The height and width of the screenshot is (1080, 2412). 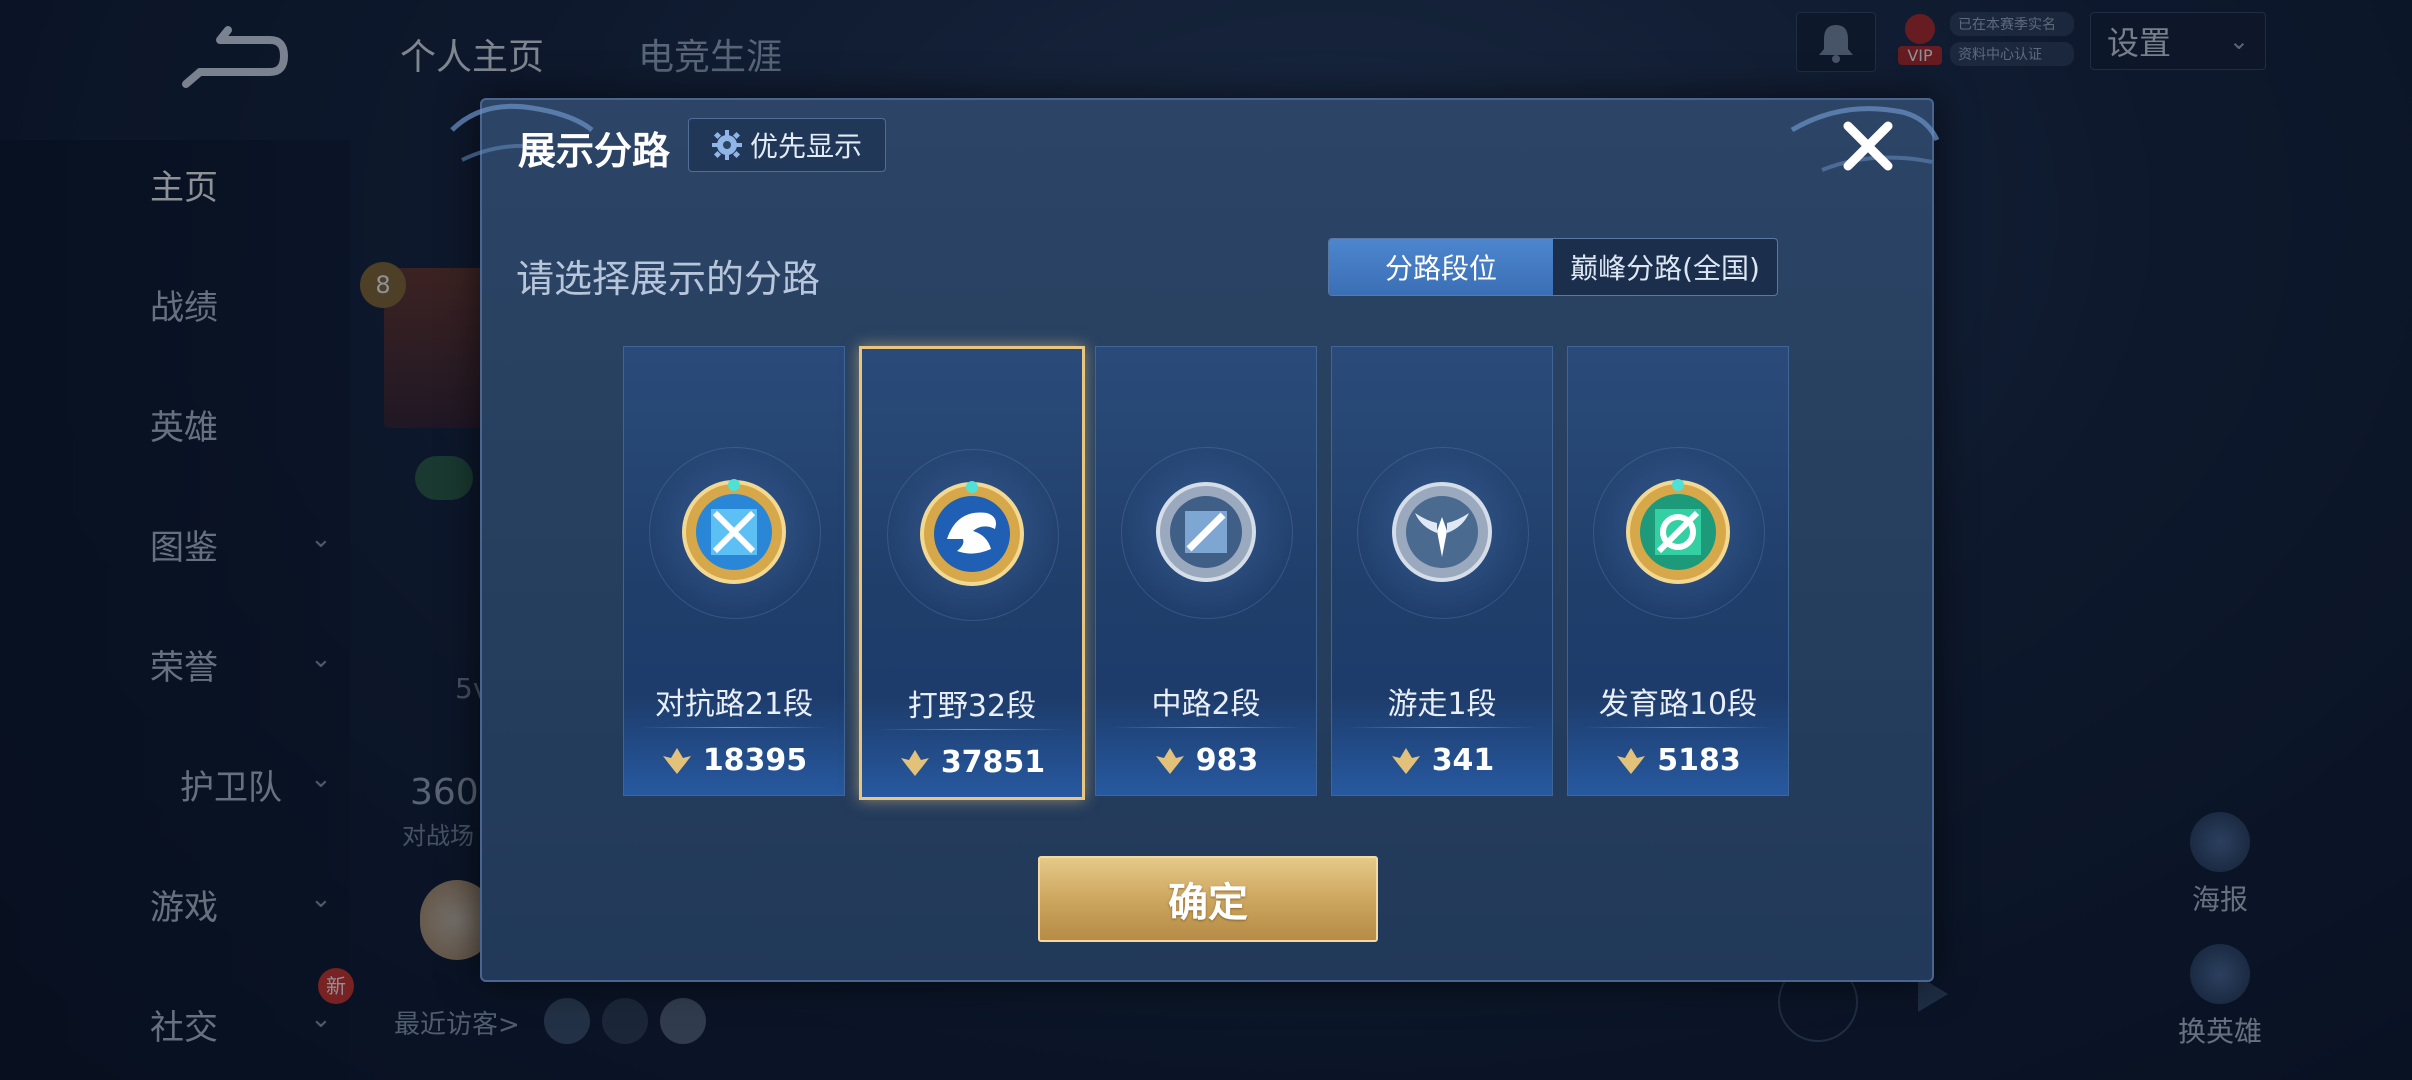 I want to click on lane-card-roam: 游走1段 341, so click(x=1442, y=571).